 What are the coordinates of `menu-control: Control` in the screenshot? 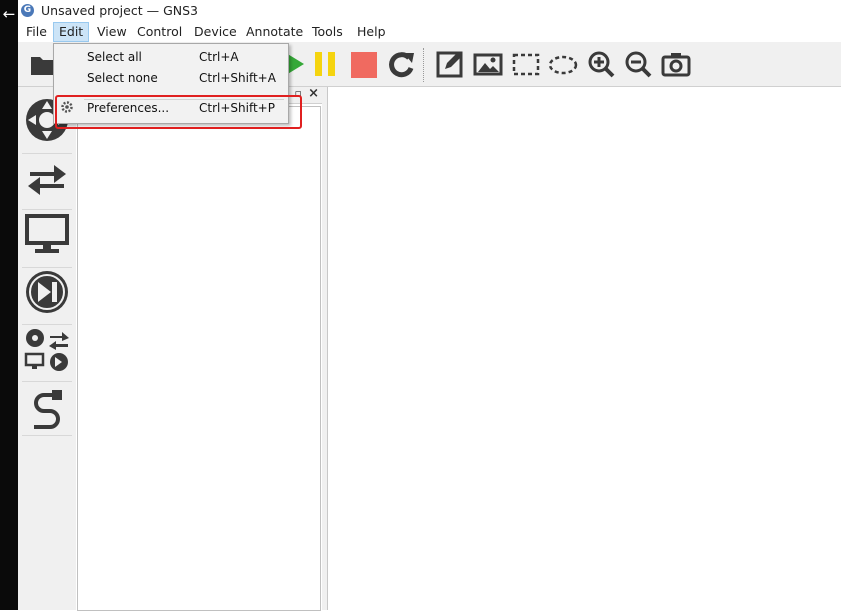 It's located at (159, 32).